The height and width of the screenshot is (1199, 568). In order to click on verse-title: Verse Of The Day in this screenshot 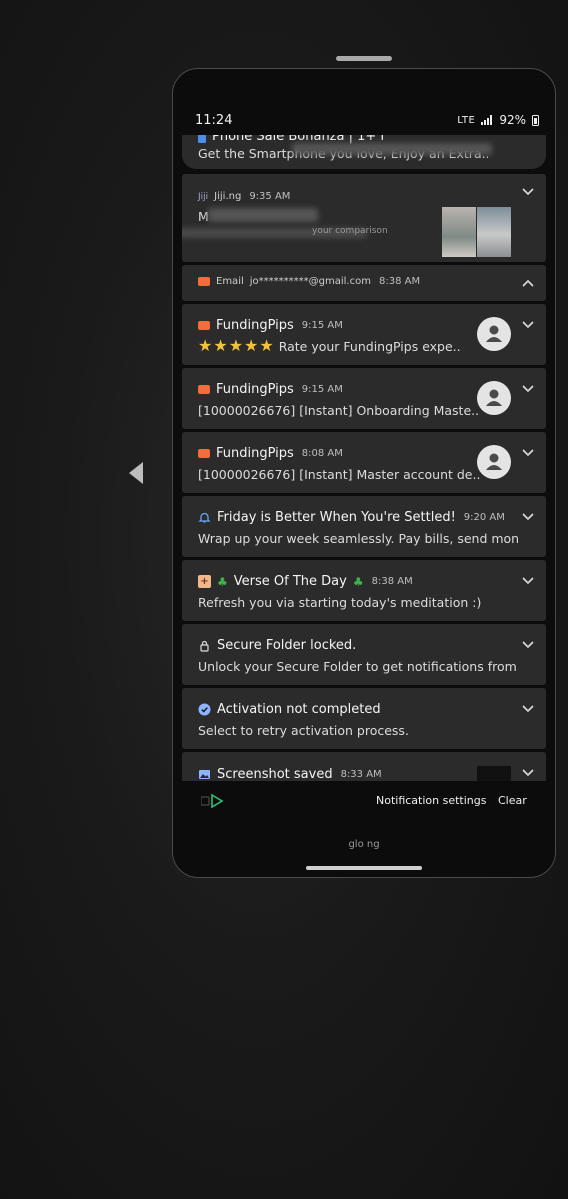, I will do `click(290, 581)`.